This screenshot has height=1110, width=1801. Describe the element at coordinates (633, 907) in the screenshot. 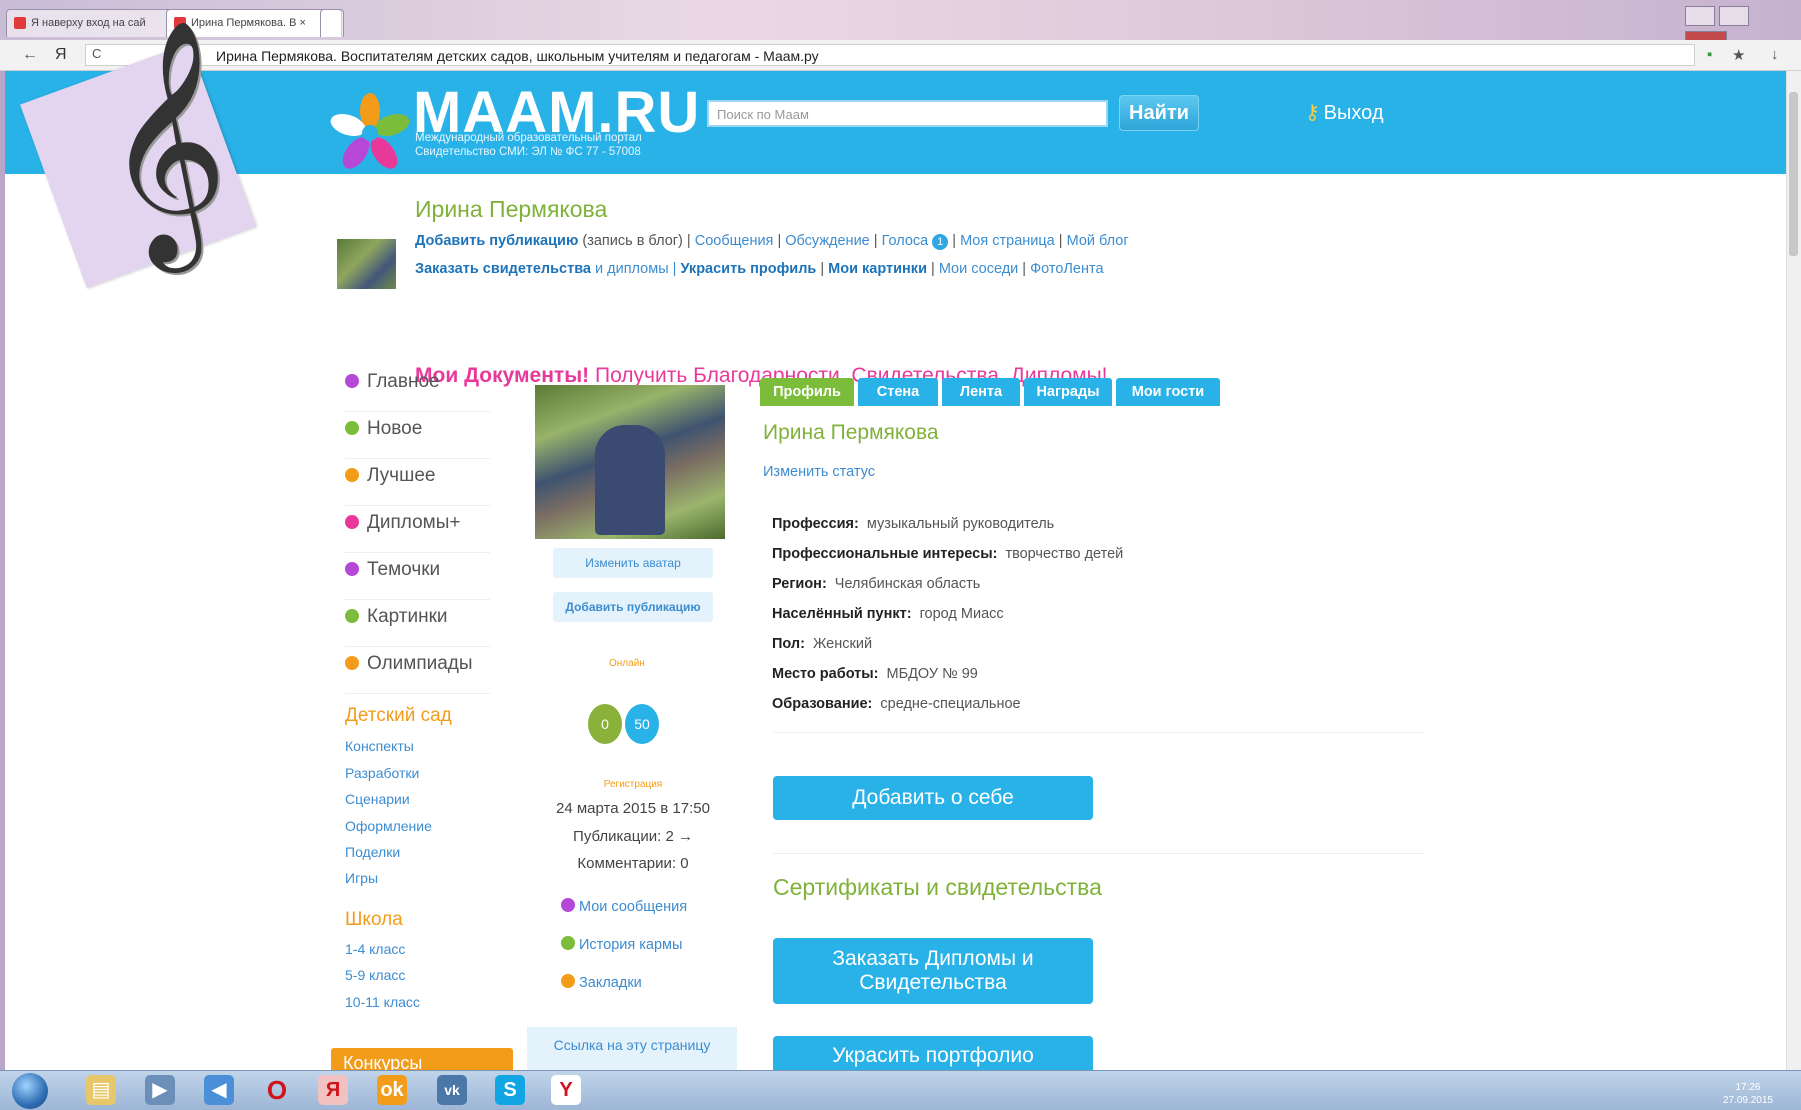

I see `link-label: Мои сообщения` at that location.